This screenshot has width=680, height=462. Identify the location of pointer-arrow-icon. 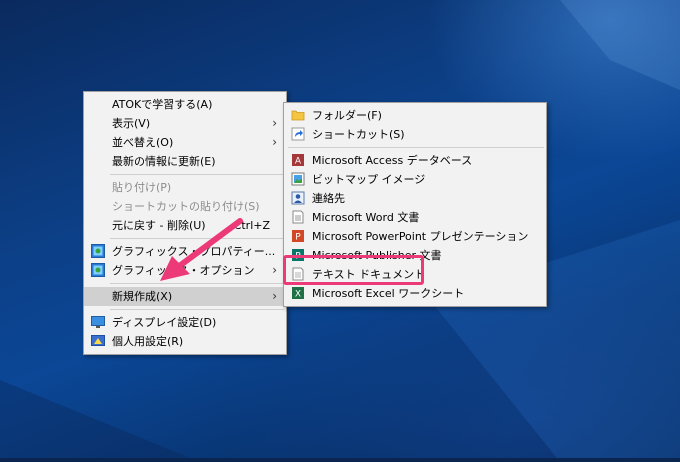
(201, 249).